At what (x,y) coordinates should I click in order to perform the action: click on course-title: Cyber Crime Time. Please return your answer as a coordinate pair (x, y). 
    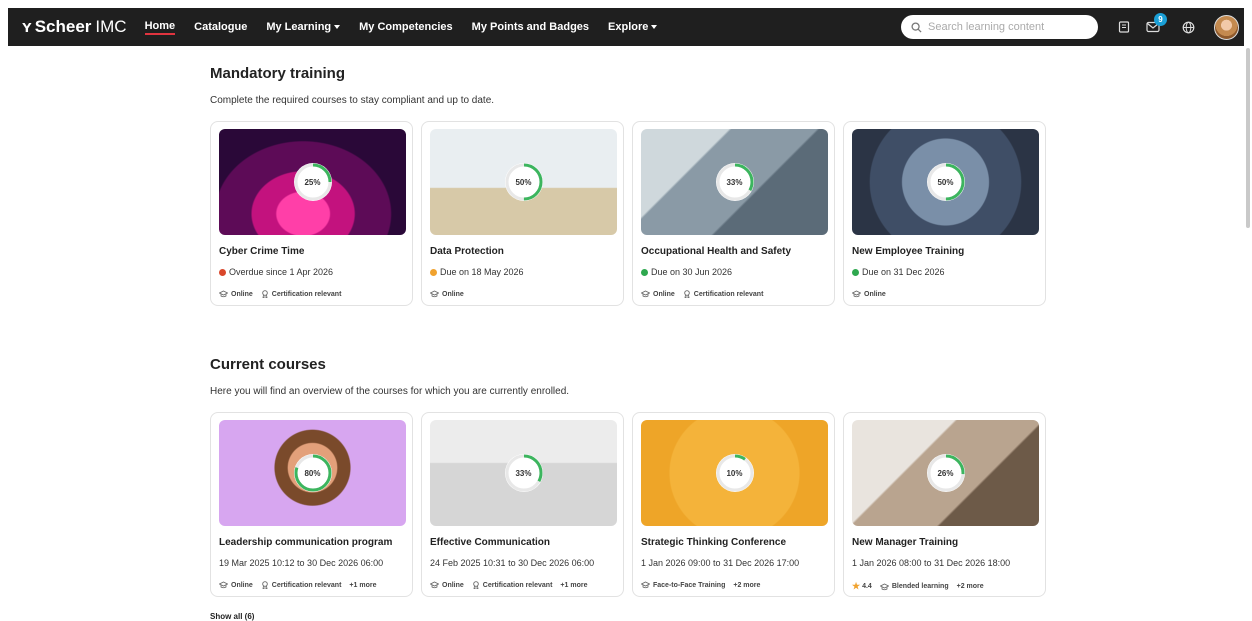
    Looking at the image, I should click on (262, 251).